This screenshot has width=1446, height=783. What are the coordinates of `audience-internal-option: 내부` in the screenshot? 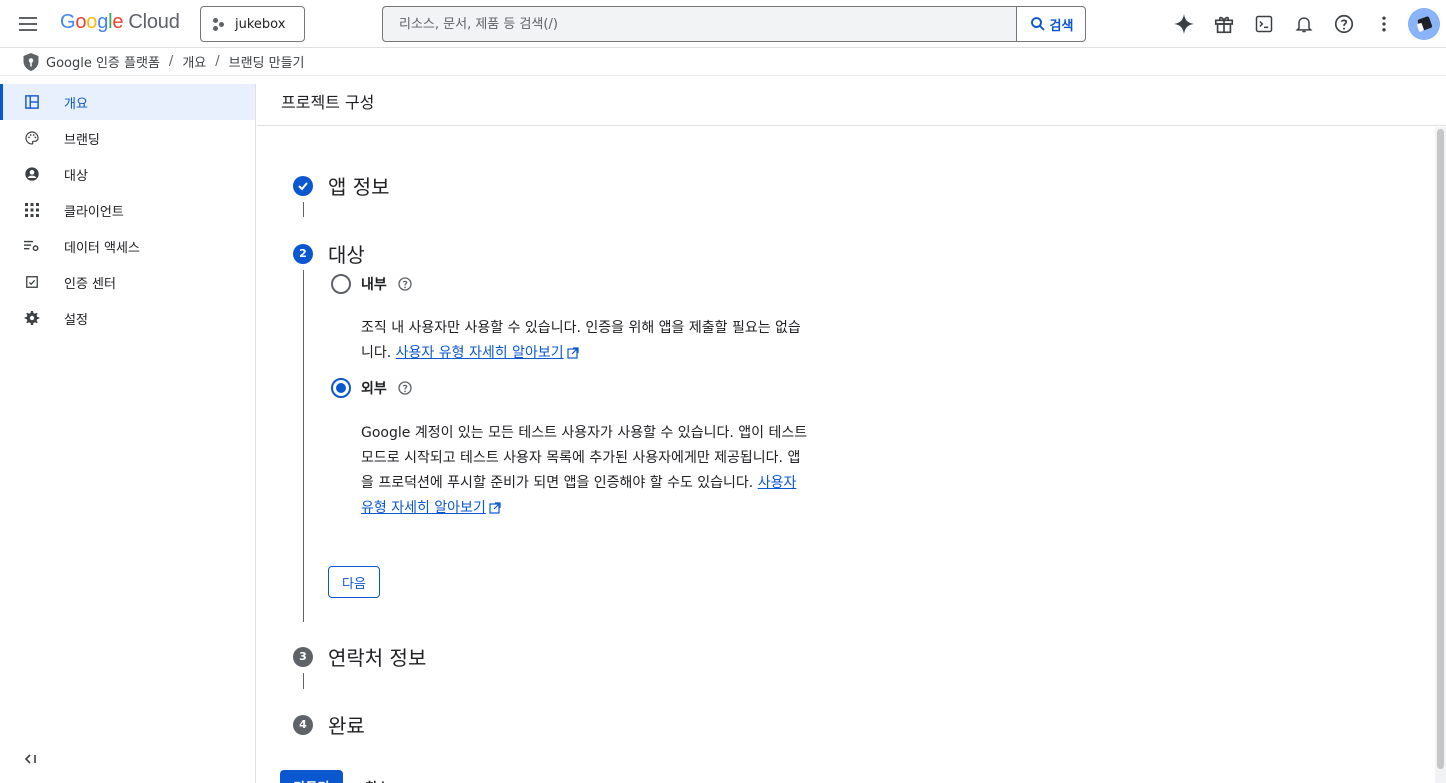 It's located at (372, 284).